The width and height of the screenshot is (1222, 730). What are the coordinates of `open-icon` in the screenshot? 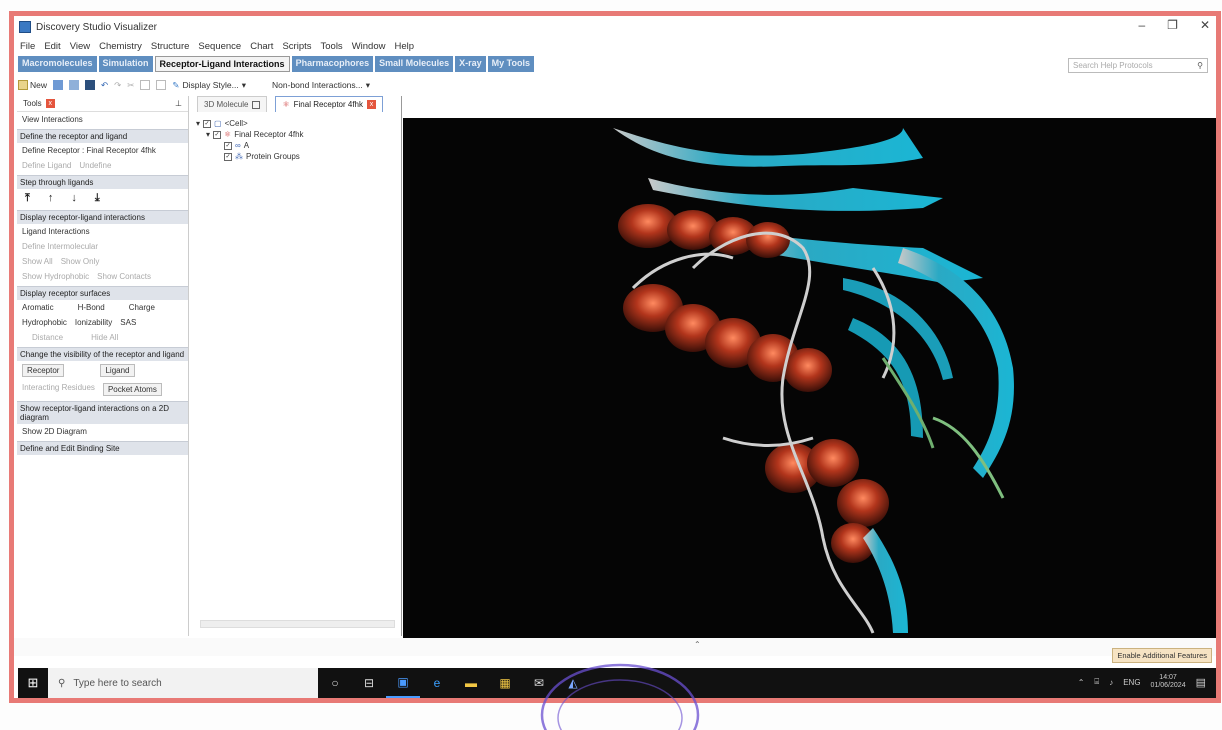 It's located at (58, 85).